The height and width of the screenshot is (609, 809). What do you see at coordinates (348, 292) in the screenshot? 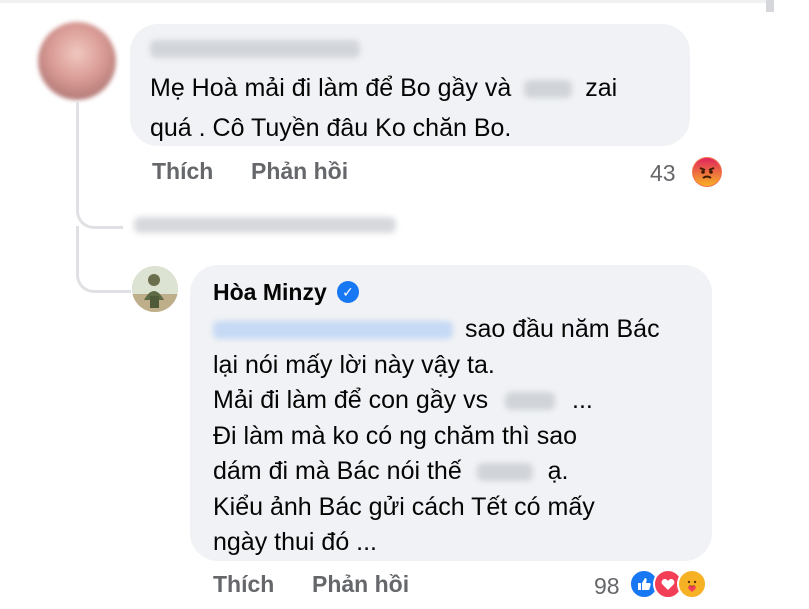
I see `verified-badge-icon: ✓` at bounding box center [348, 292].